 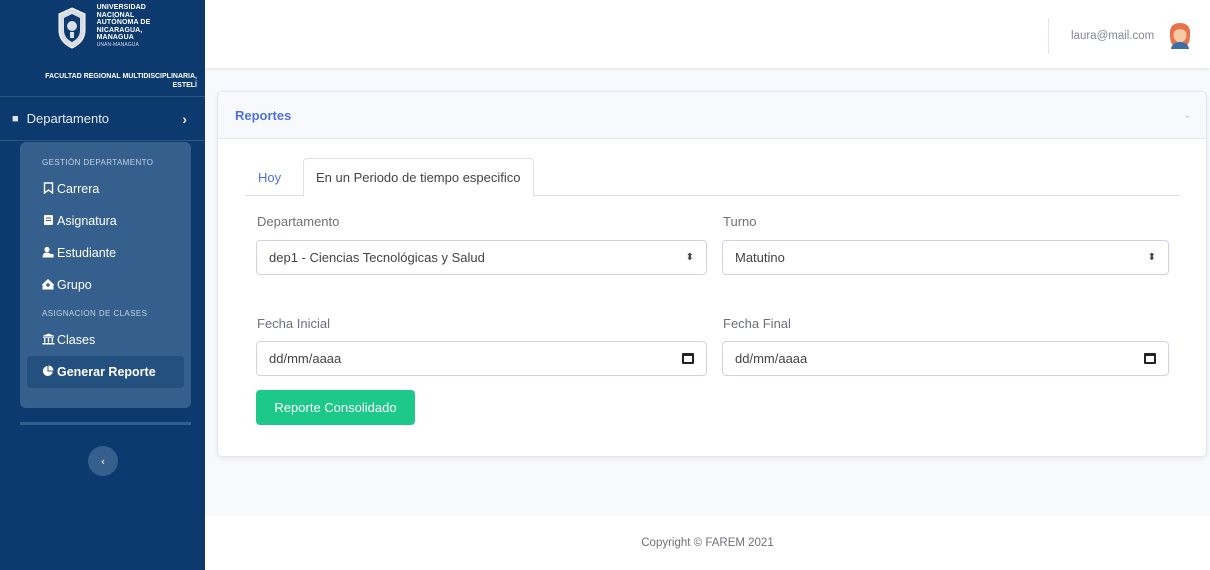 I want to click on fecha-final-input: dd/mm/aaaa, so click(x=945, y=358).